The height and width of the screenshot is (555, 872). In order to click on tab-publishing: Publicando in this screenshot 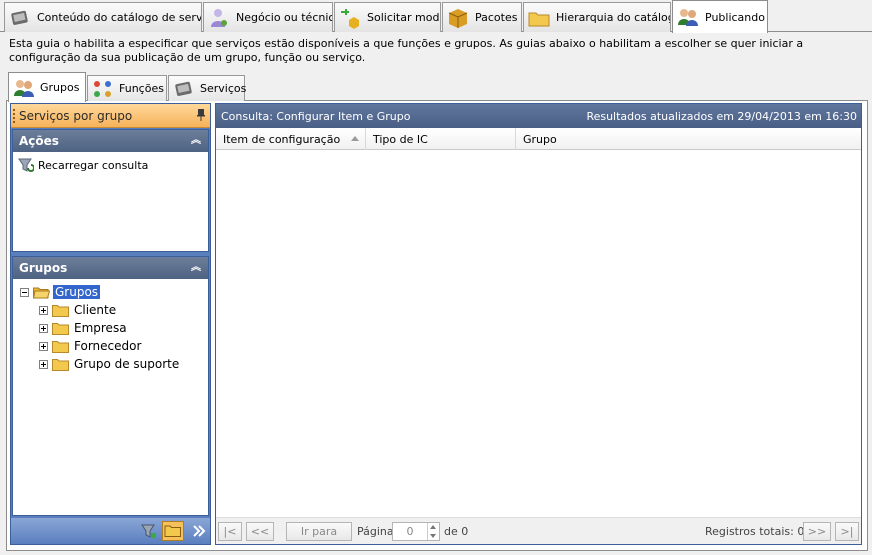, I will do `click(720, 16)`.